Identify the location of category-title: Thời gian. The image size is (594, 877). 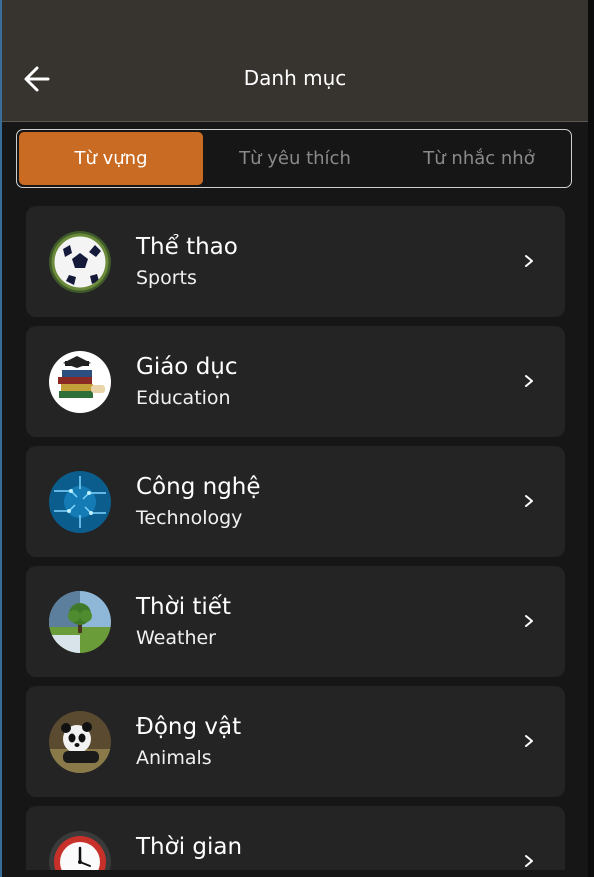
(189, 847).